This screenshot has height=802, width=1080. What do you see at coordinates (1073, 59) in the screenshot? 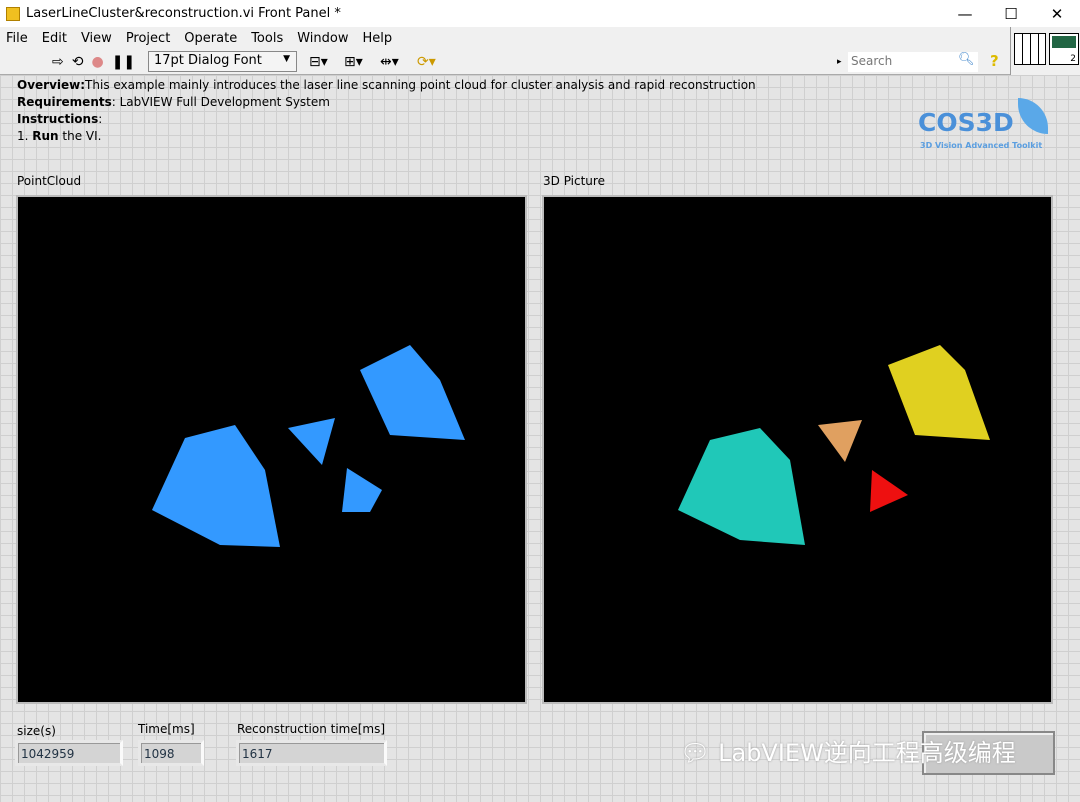
I see `connector-count: 2` at bounding box center [1073, 59].